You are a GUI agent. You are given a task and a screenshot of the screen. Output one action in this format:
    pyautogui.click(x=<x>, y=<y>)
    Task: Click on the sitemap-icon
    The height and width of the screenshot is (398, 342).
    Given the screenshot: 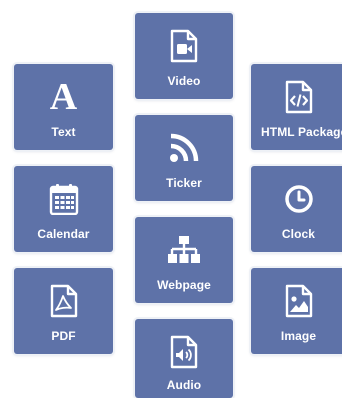 What is the action you would take?
    pyautogui.click(x=184, y=250)
    